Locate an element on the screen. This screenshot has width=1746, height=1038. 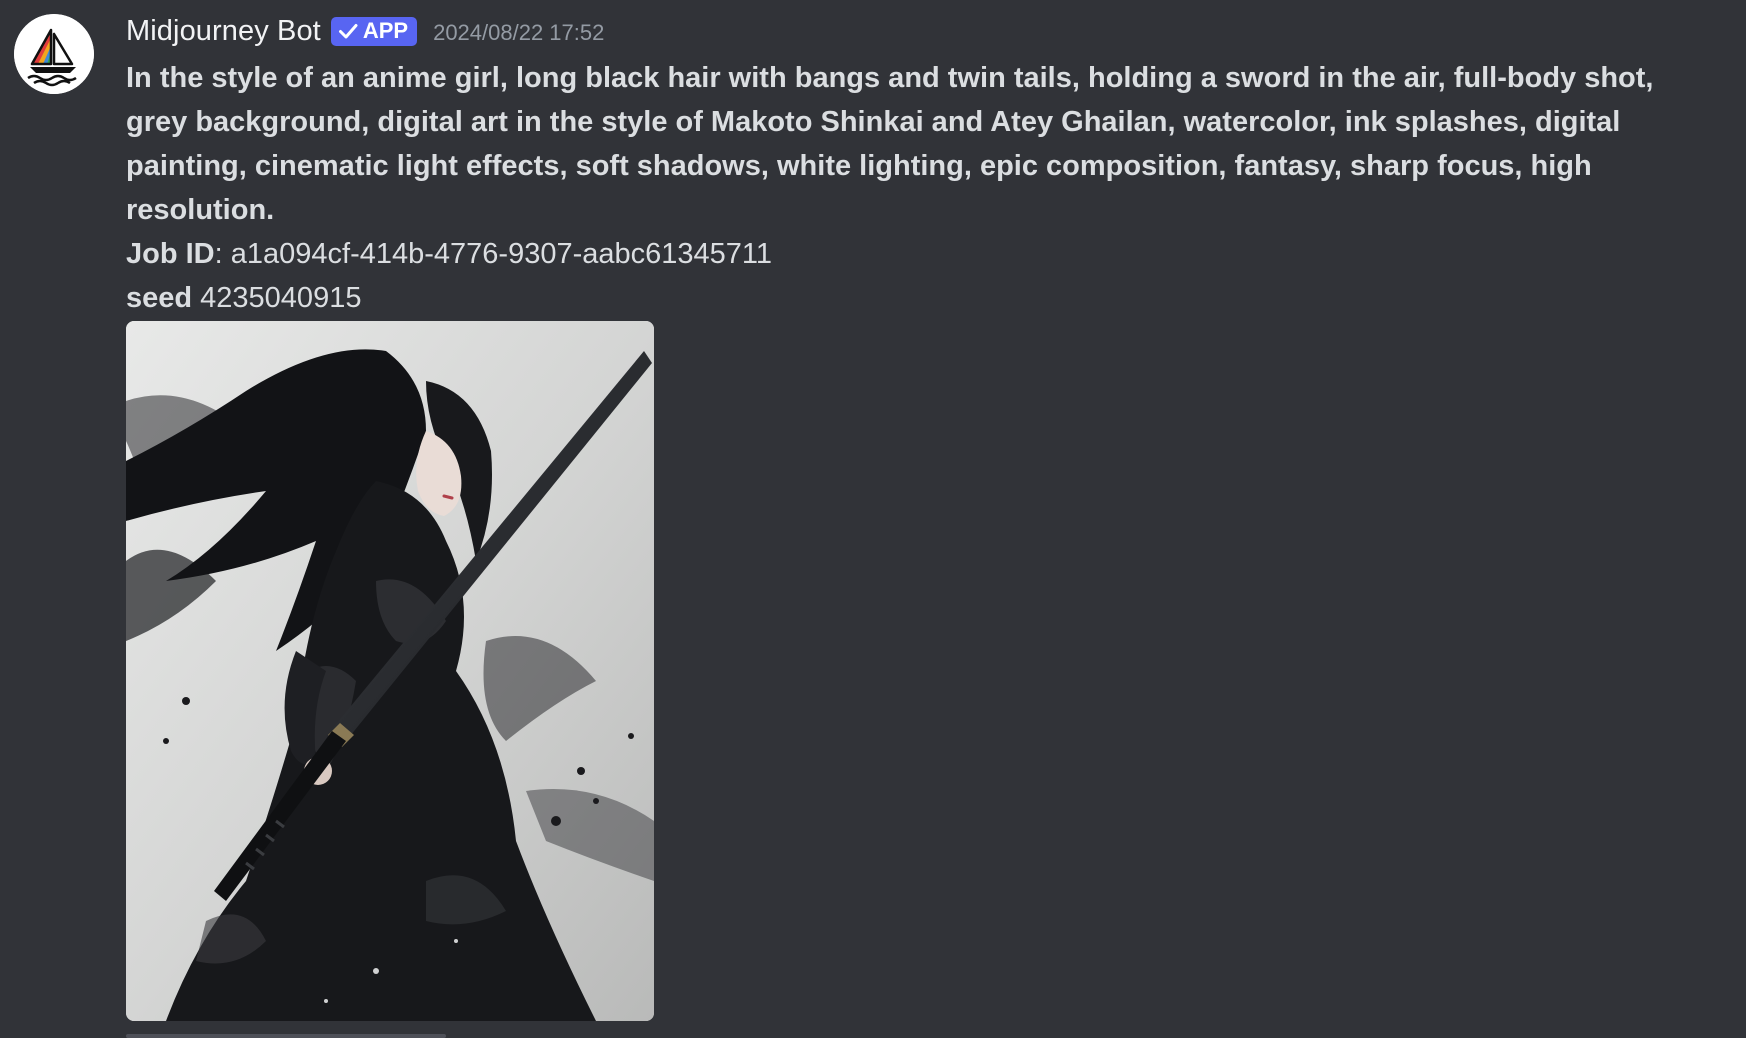
job-id-value: : a1a094cf-414b-4776-9307-aabc61345711 is located at coordinates (493, 254).